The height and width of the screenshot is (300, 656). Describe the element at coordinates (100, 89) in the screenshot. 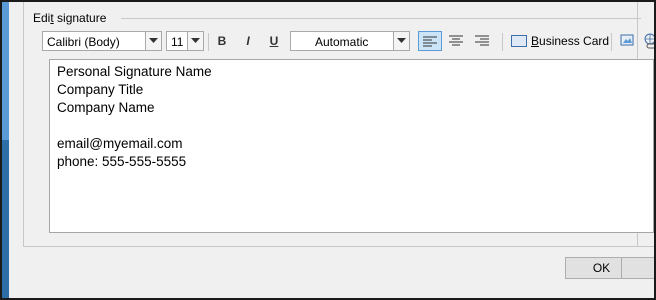

I see `signature-line: Company Title` at that location.